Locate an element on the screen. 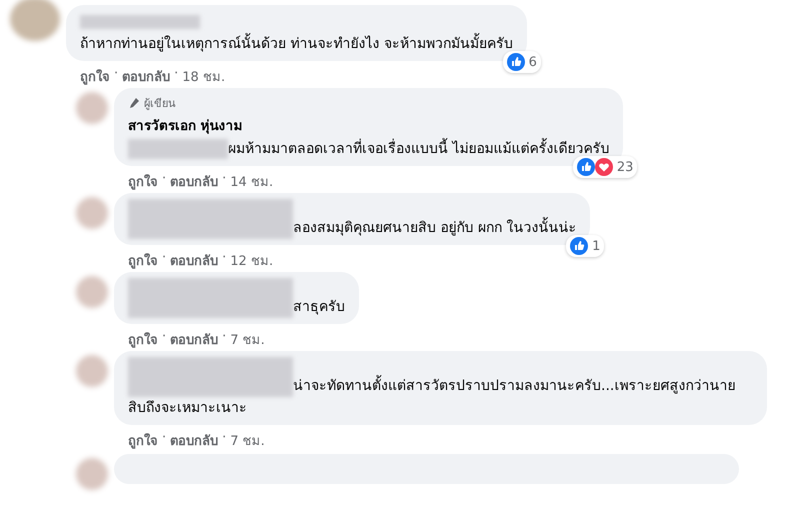 This screenshot has height=522, width=800. reaction-count: 23 is located at coordinates (605, 167).